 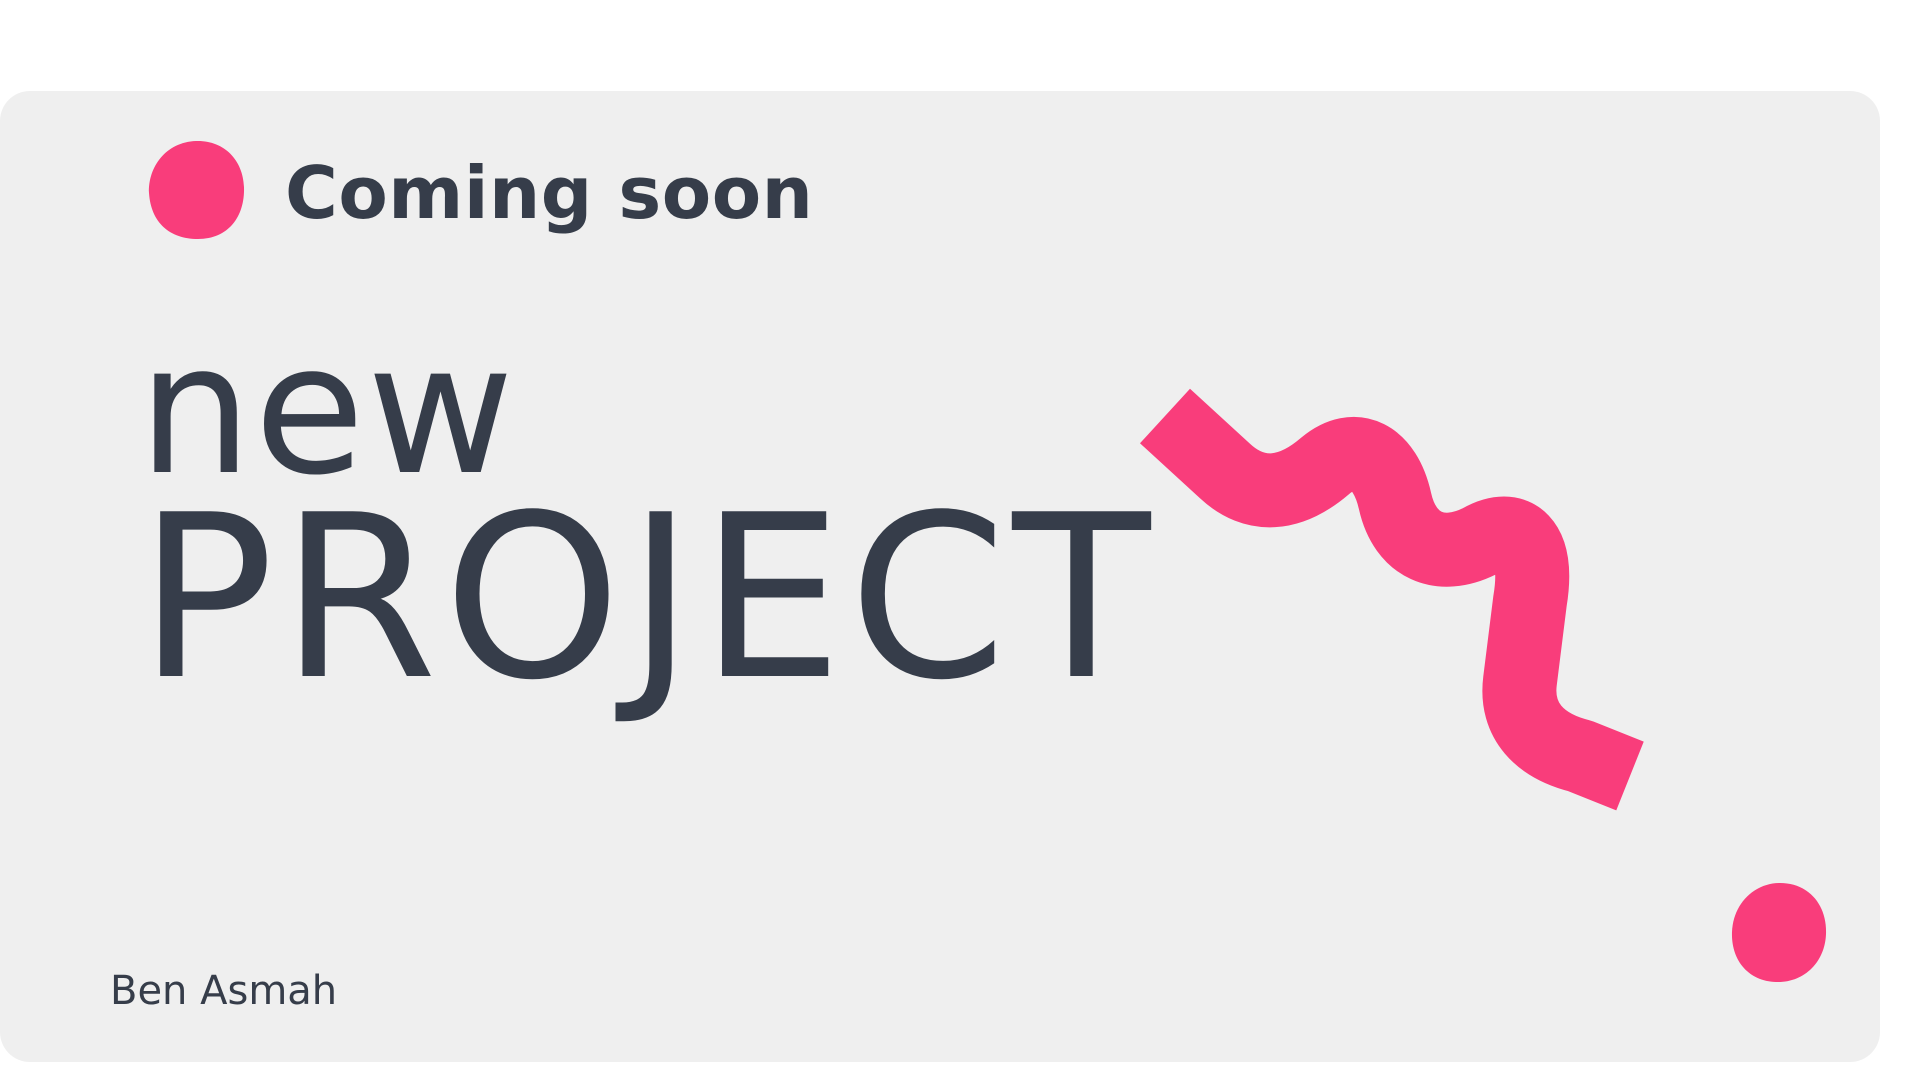 What do you see at coordinates (224, 991) in the screenshot?
I see `author-name: Ben Asmah` at bounding box center [224, 991].